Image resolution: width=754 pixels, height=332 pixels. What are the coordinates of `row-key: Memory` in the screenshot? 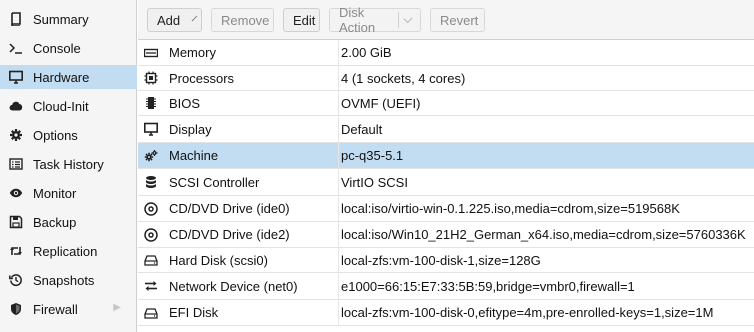 It's located at (192, 52).